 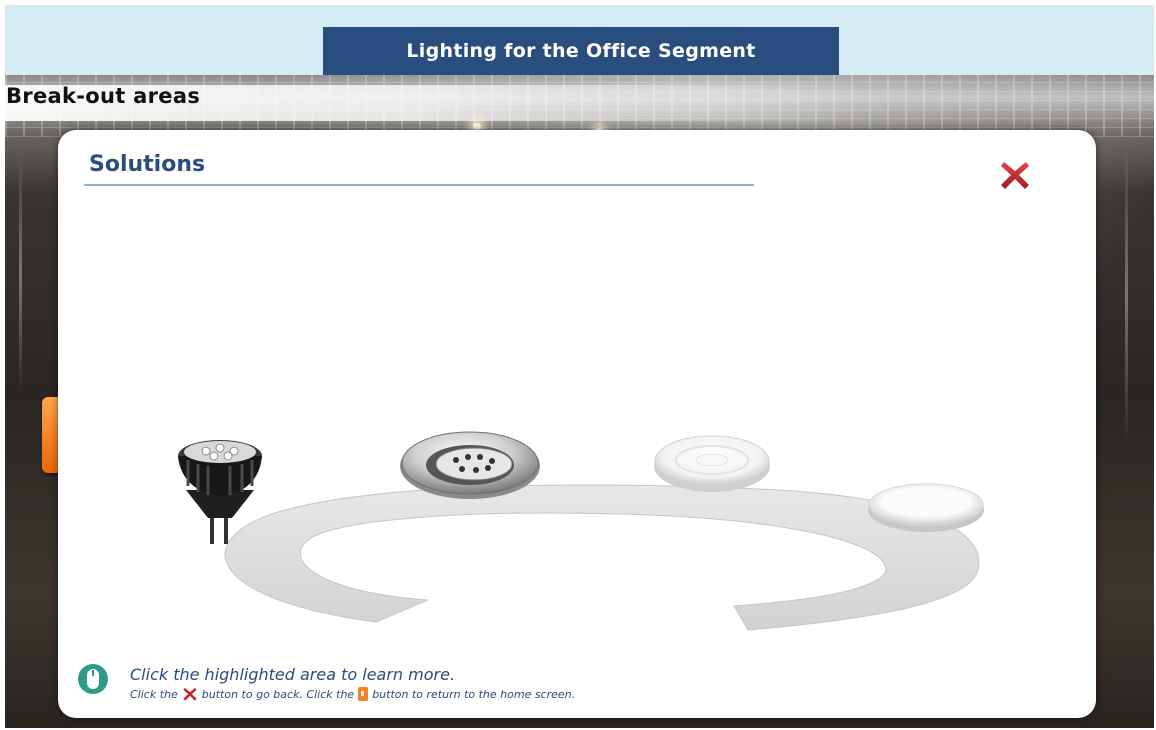 I want to click on page-title: Lighting for the Office Segment, so click(x=581, y=51).